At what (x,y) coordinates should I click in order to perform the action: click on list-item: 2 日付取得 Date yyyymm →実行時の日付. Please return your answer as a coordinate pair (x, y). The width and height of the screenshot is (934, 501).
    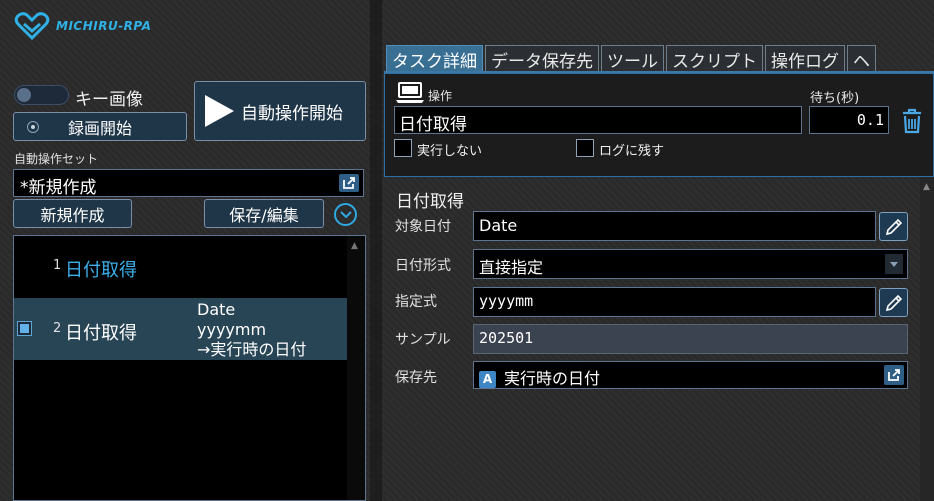
    Looking at the image, I should click on (180, 329).